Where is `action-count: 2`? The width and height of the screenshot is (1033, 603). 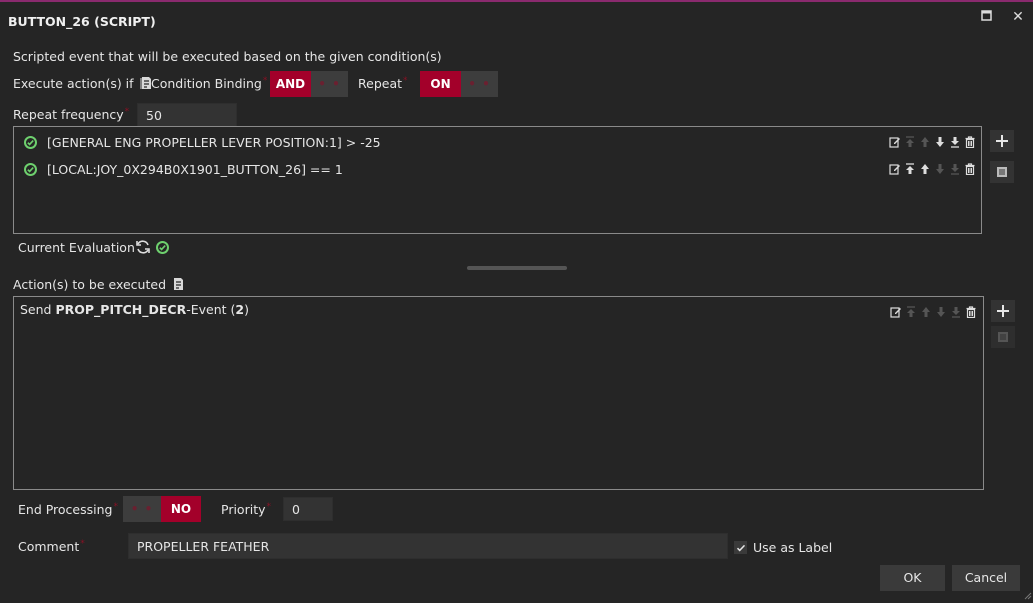 action-count: 2 is located at coordinates (240, 309).